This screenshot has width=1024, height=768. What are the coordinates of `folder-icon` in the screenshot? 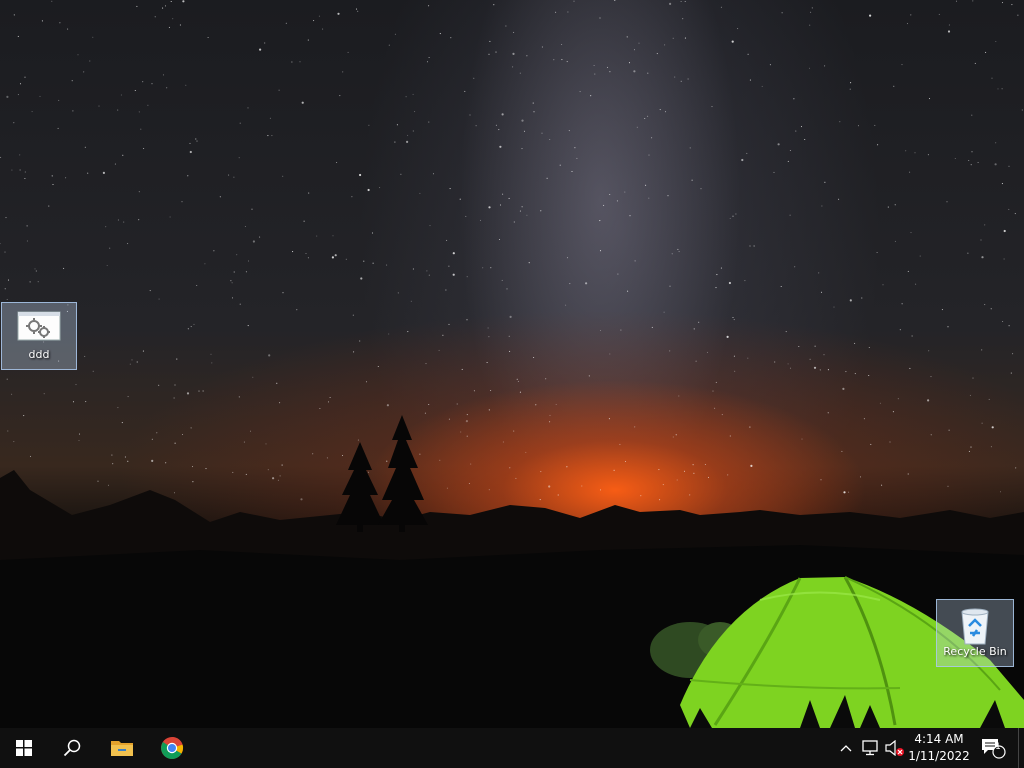 It's located at (122, 748).